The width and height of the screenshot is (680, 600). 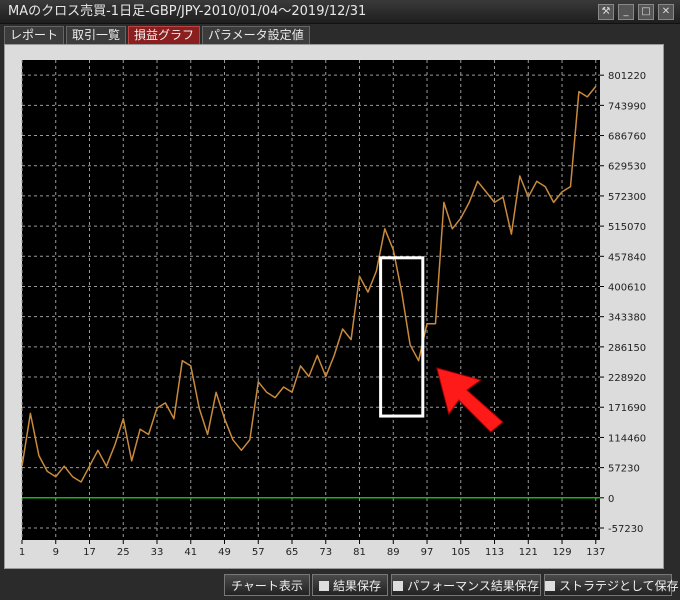 I want to click on save-result-button: 結果保存, so click(x=350, y=585).